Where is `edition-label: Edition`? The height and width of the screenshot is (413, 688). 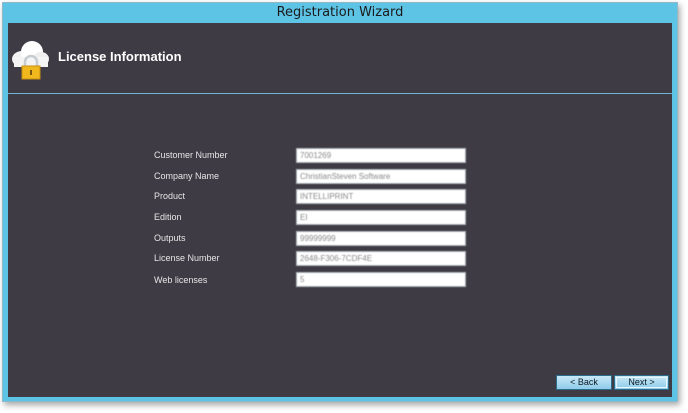
edition-label: Edition is located at coordinates (168, 217).